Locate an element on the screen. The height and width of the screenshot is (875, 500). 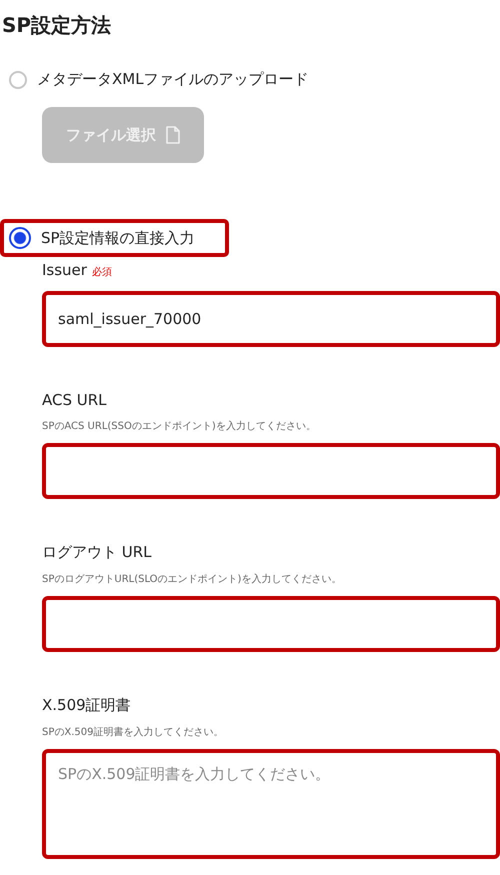
text-area: SPのX.509証明書を入力してください。 is located at coordinates (271, 804).